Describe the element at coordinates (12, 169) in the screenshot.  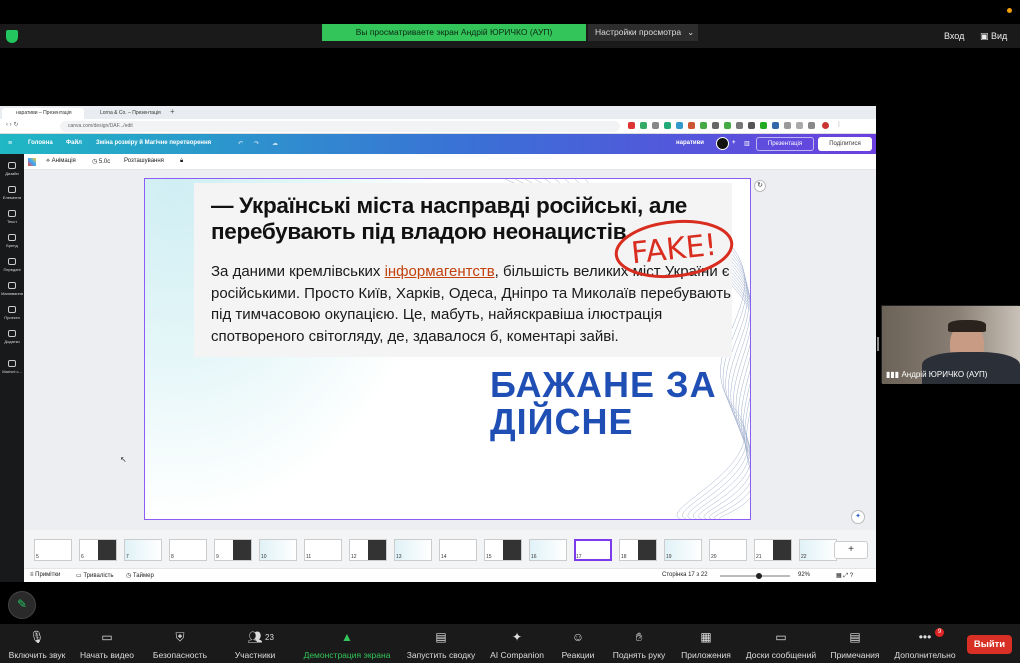
I see `sidebar-item-design: Дизайн` at that location.